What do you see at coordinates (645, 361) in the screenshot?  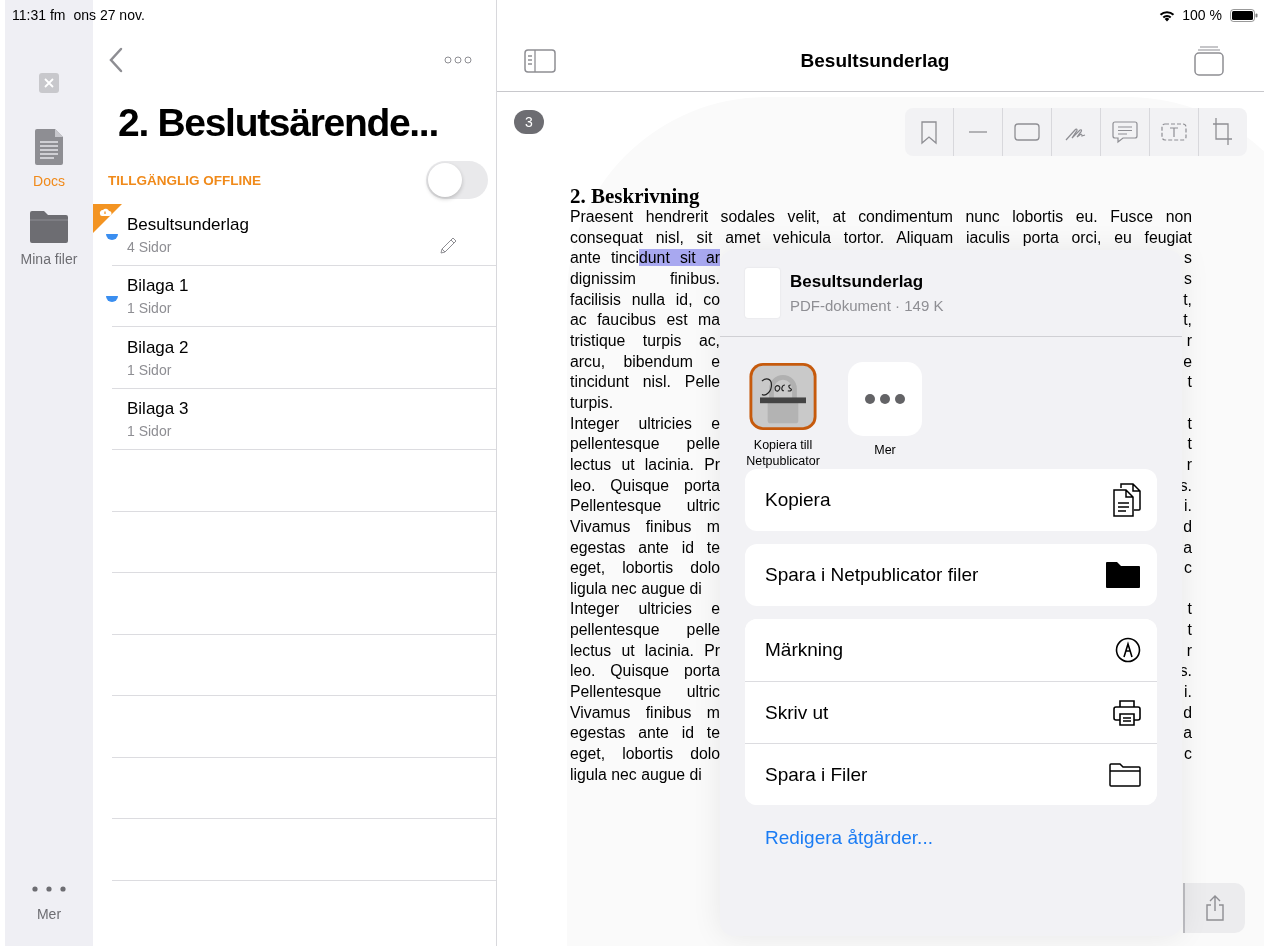 I see `document-text-line: arcu, bibendum e` at bounding box center [645, 361].